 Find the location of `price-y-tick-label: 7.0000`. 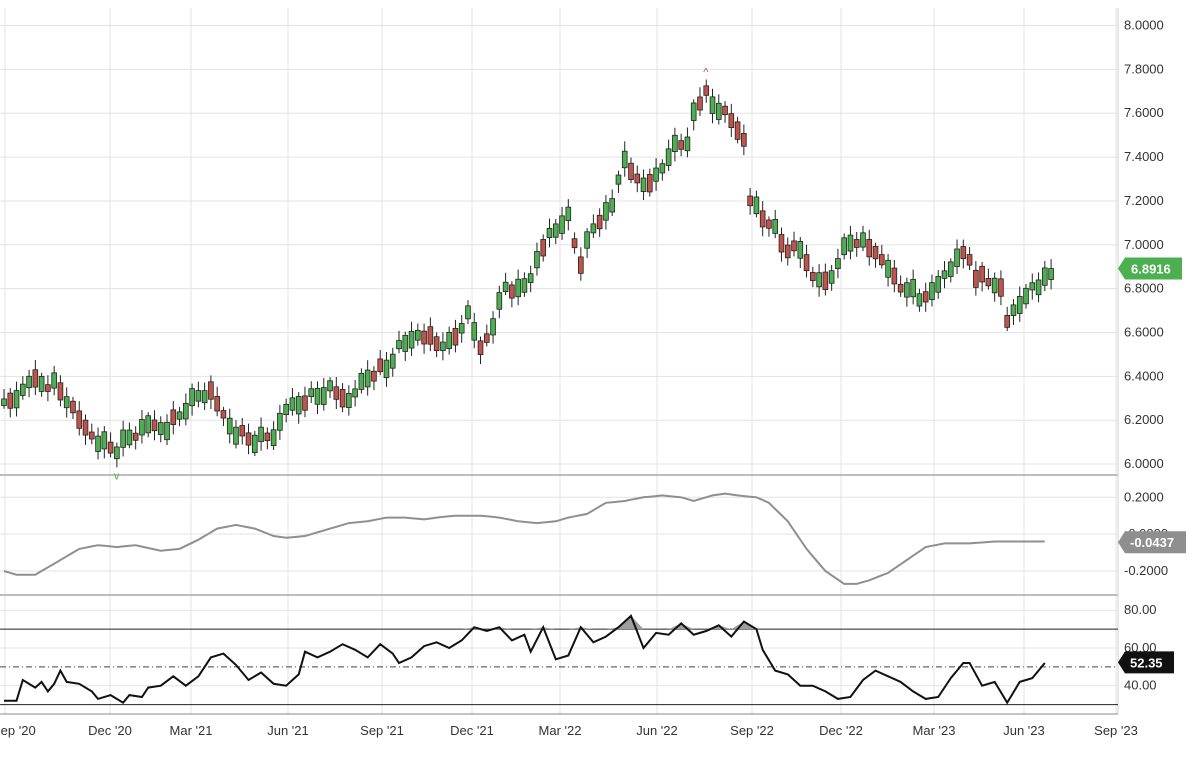

price-y-tick-label: 7.0000 is located at coordinates (1144, 244).